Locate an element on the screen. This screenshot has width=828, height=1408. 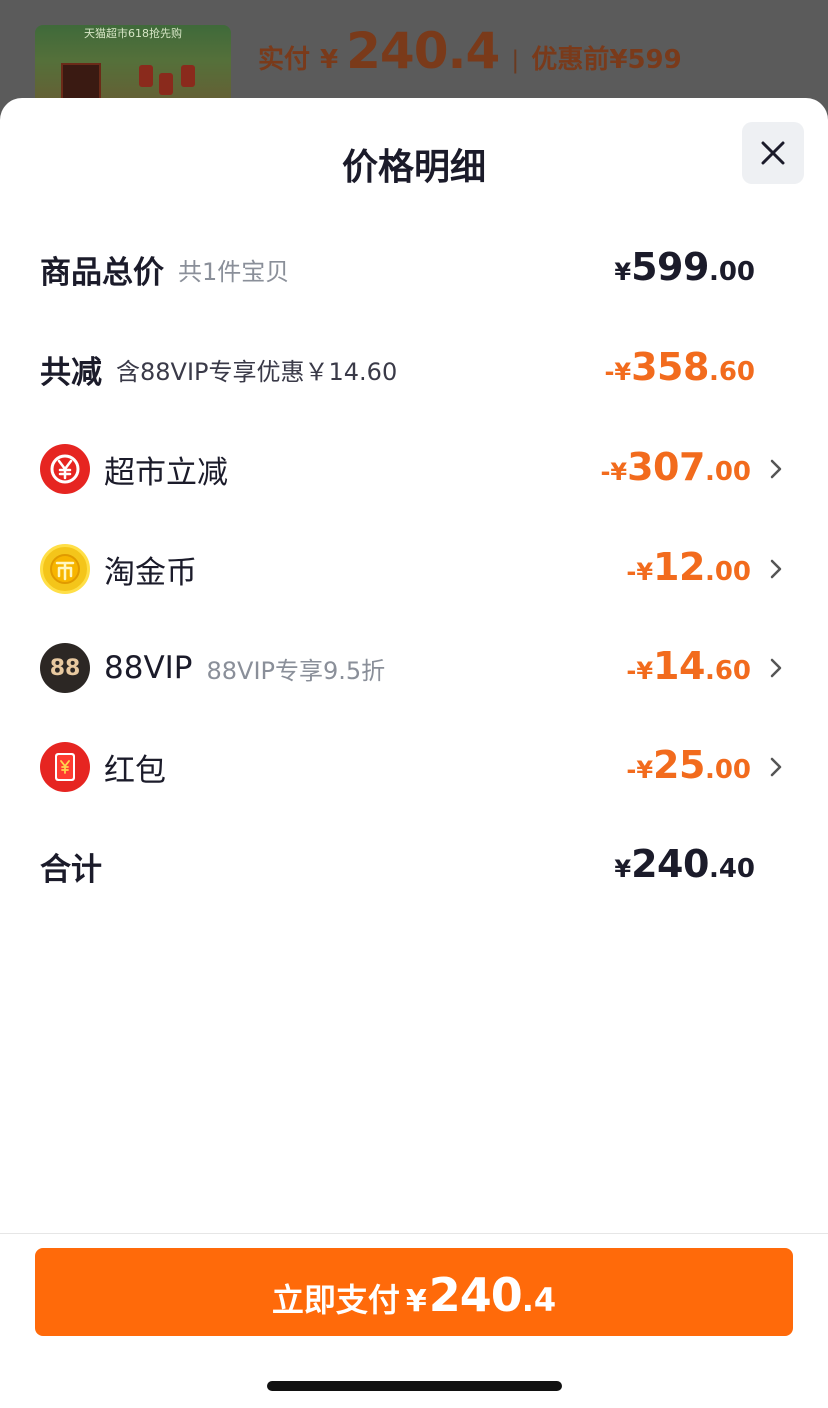
amount-integer: 12 is located at coordinates (679, 567).